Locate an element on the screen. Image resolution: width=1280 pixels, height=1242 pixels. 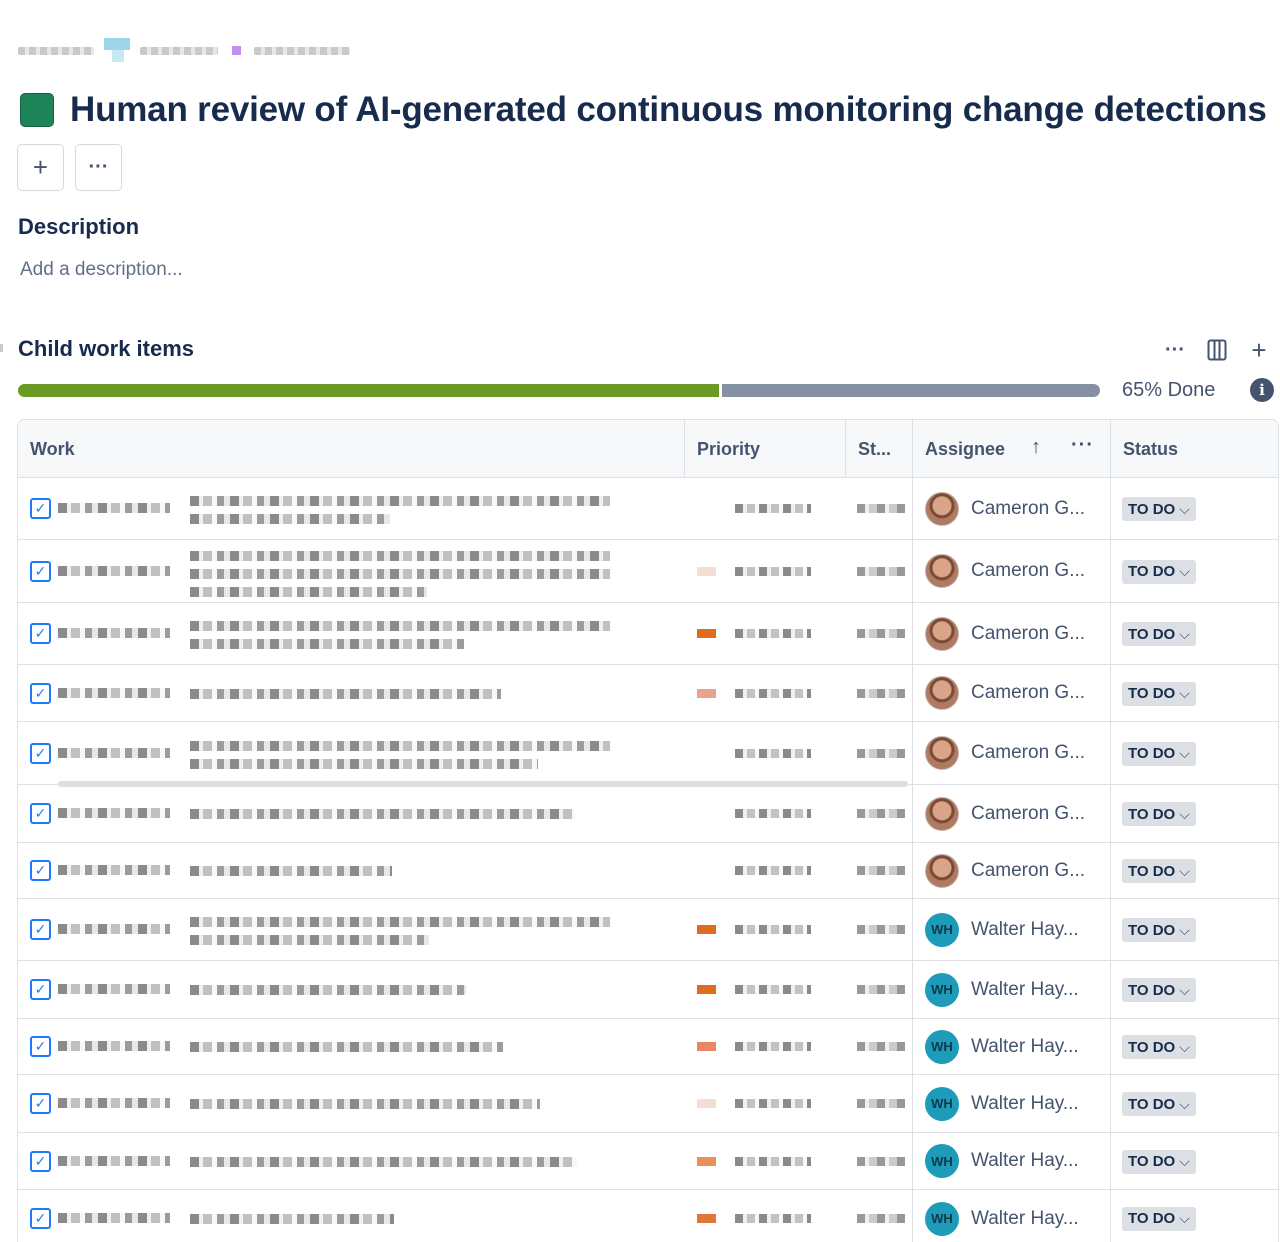
more-actions-button: ··· is located at coordinates (98, 167).